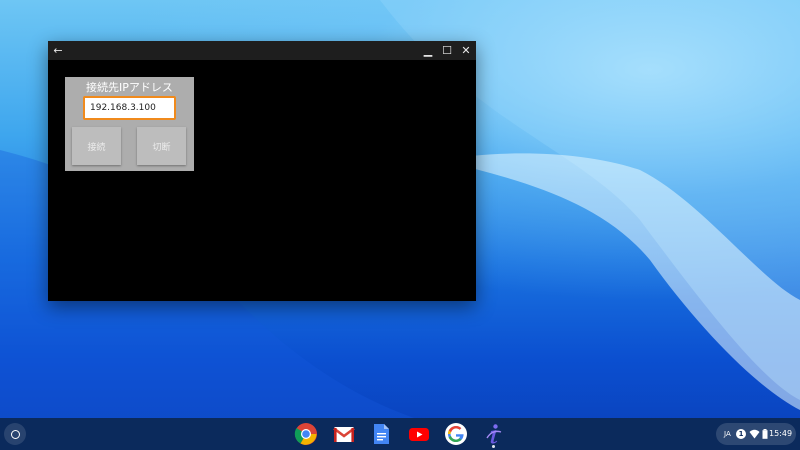 The image size is (800, 450). I want to click on window-titlebar: ← ▁ ☐ ✕, so click(262, 50).